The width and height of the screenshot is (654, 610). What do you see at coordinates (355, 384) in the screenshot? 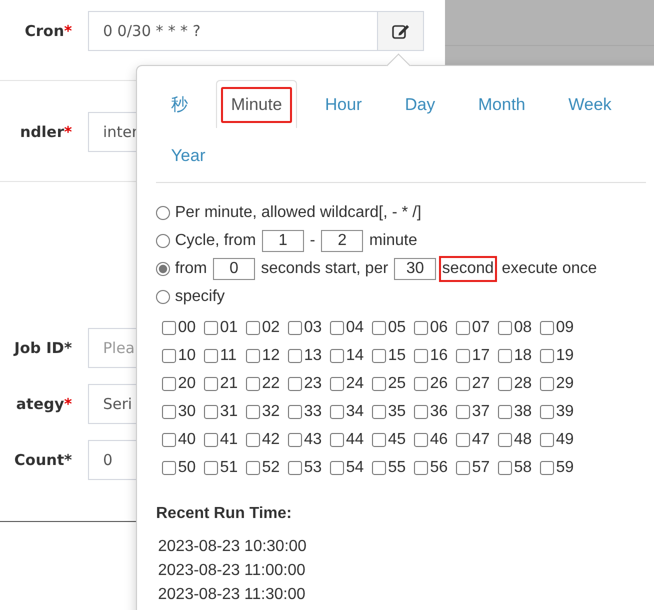
I see `checkbox-label: 24` at bounding box center [355, 384].